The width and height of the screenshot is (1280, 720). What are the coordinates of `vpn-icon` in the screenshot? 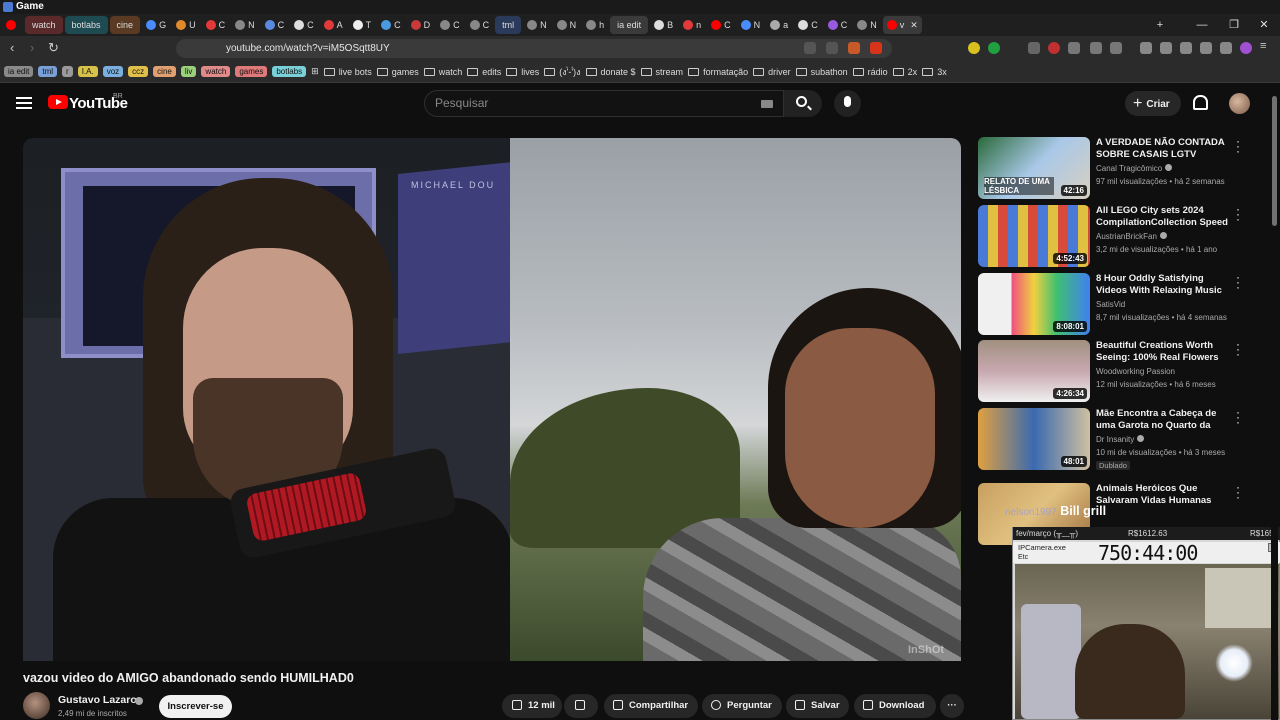 It's located at (1226, 48).